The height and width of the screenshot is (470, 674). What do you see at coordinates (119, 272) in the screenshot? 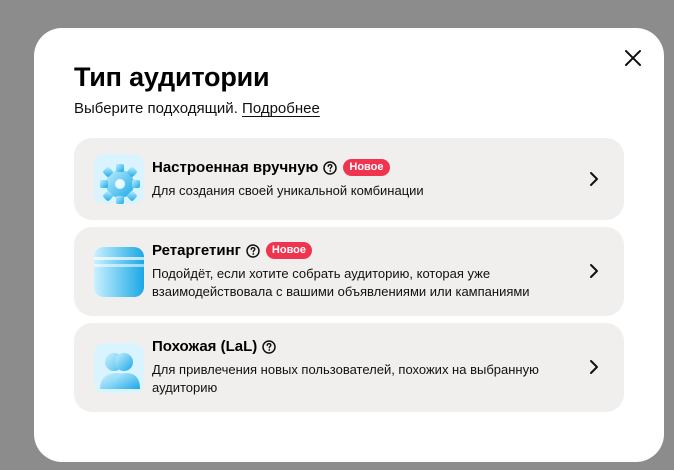
I see `layers-icon` at bounding box center [119, 272].